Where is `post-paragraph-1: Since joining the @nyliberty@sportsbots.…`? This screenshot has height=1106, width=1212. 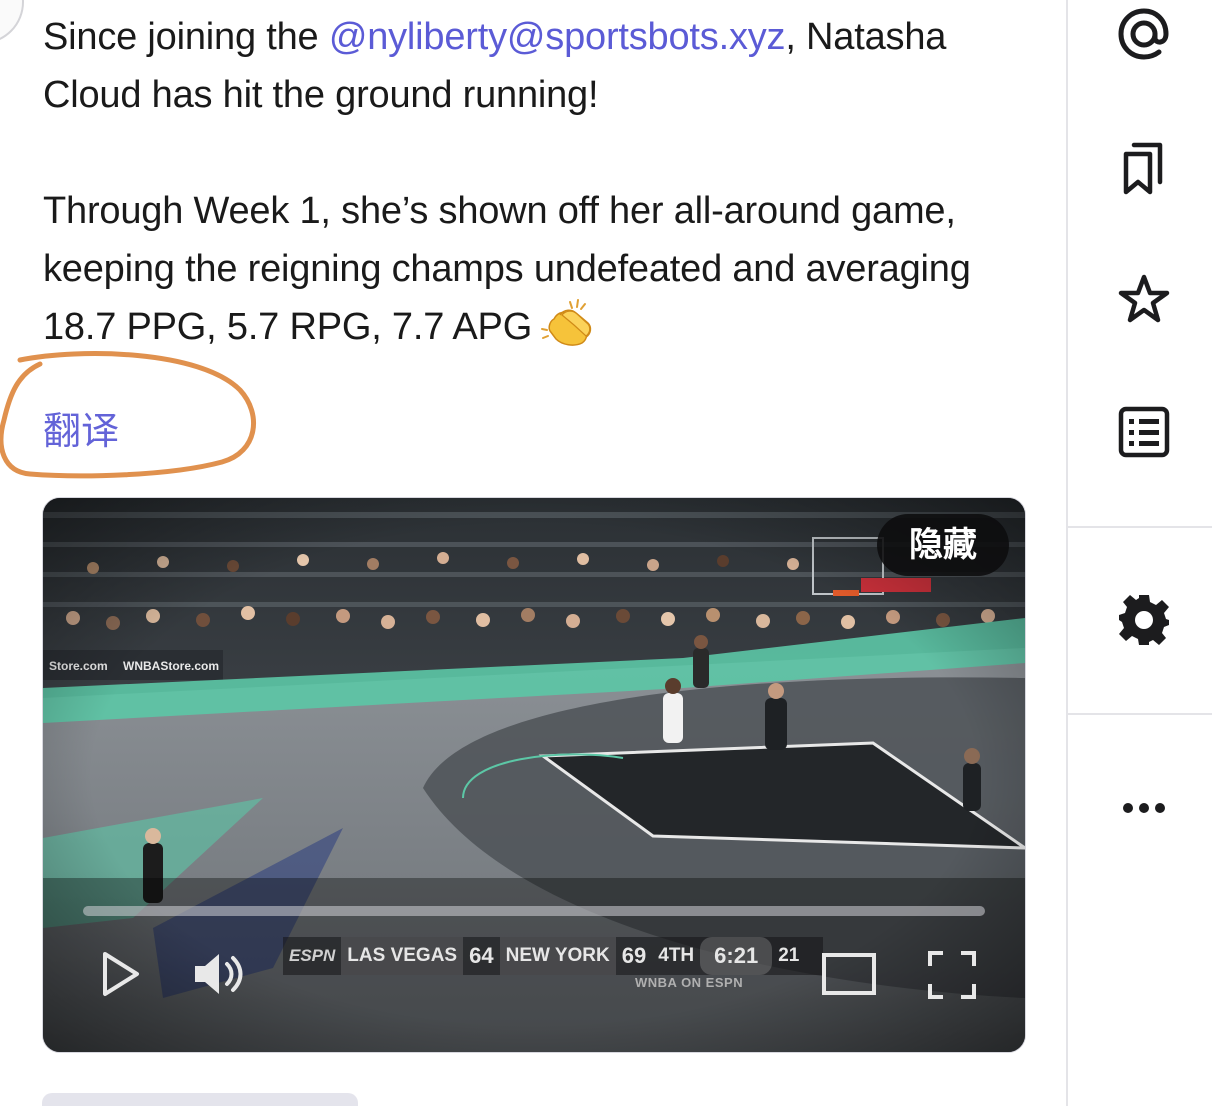
post-paragraph-1: Since joining the @nyliberty@sportsbots.… is located at coordinates (543, 66).